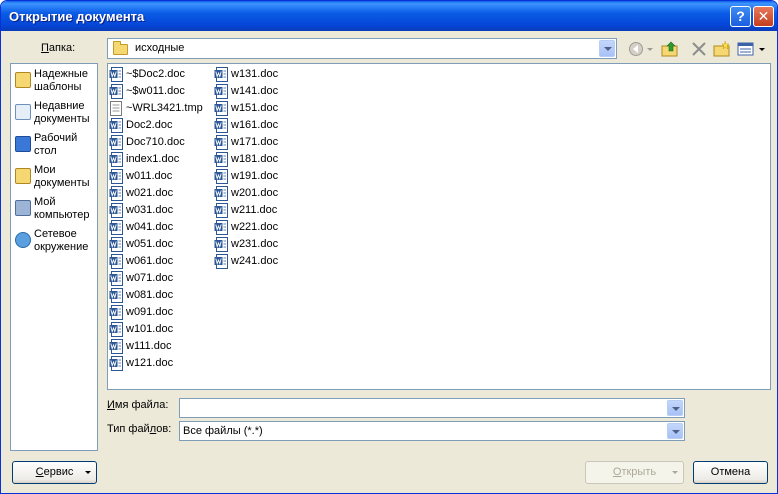  I want to click on tools-button: Сервис, so click(54, 472).